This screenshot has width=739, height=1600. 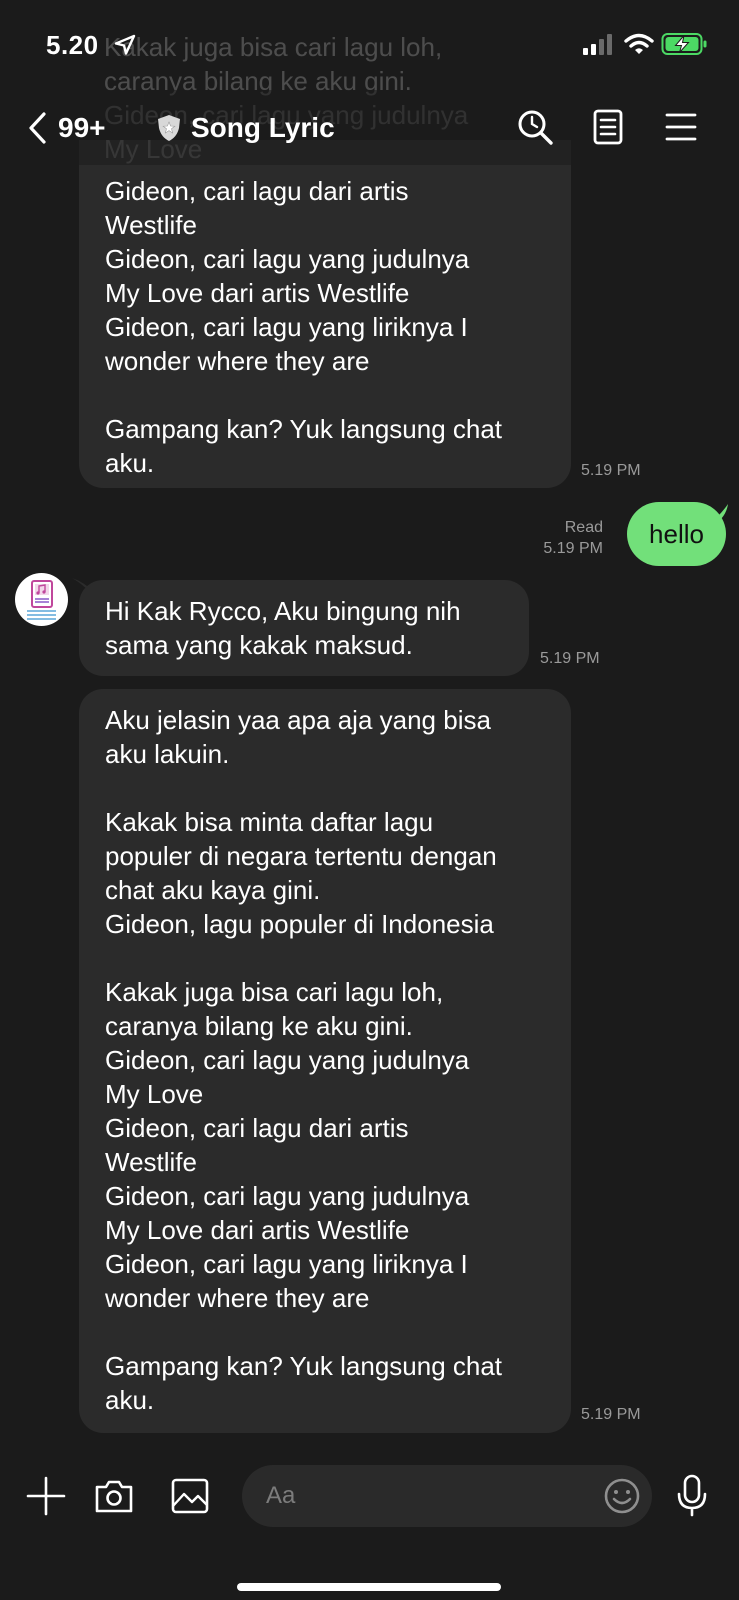 I want to click on microphone-icon, so click(x=692, y=1496).